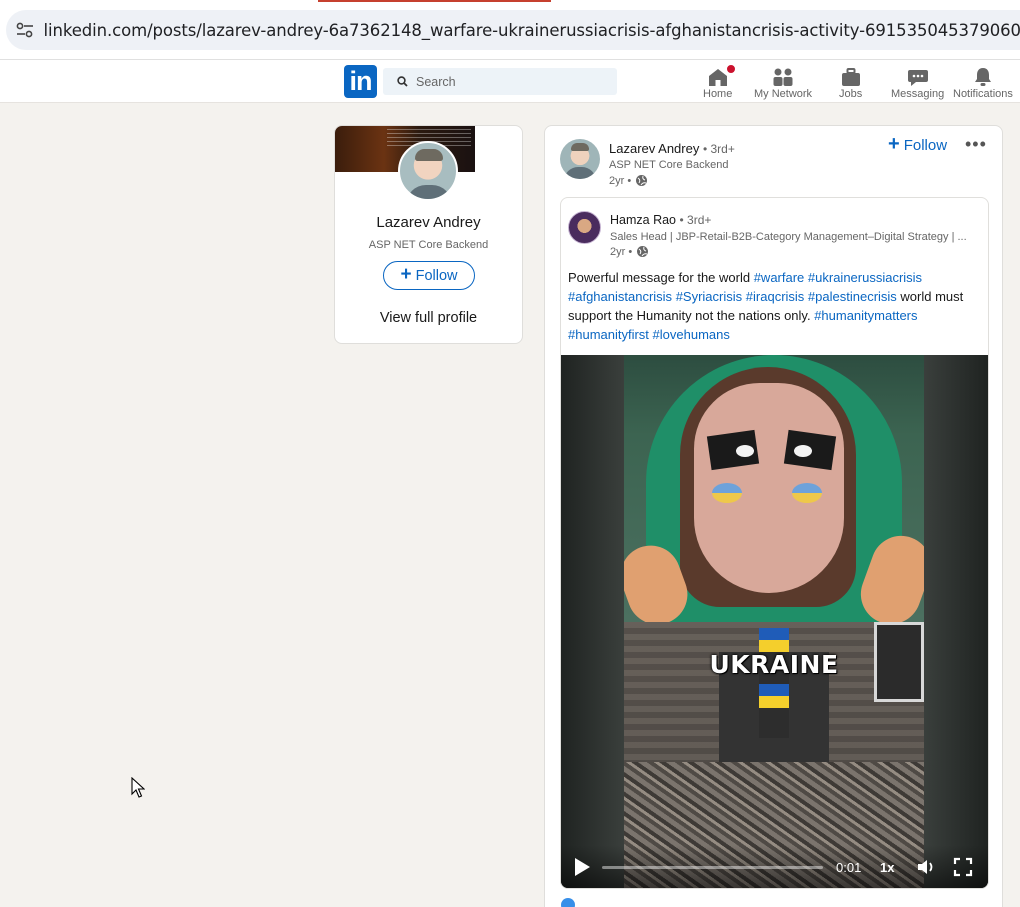 Image resolution: width=1020 pixels, height=907 pixels. What do you see at coordinates (580, 159) in the screenshot?
I see `post-author-avatar` at bounding box center [580, 159].